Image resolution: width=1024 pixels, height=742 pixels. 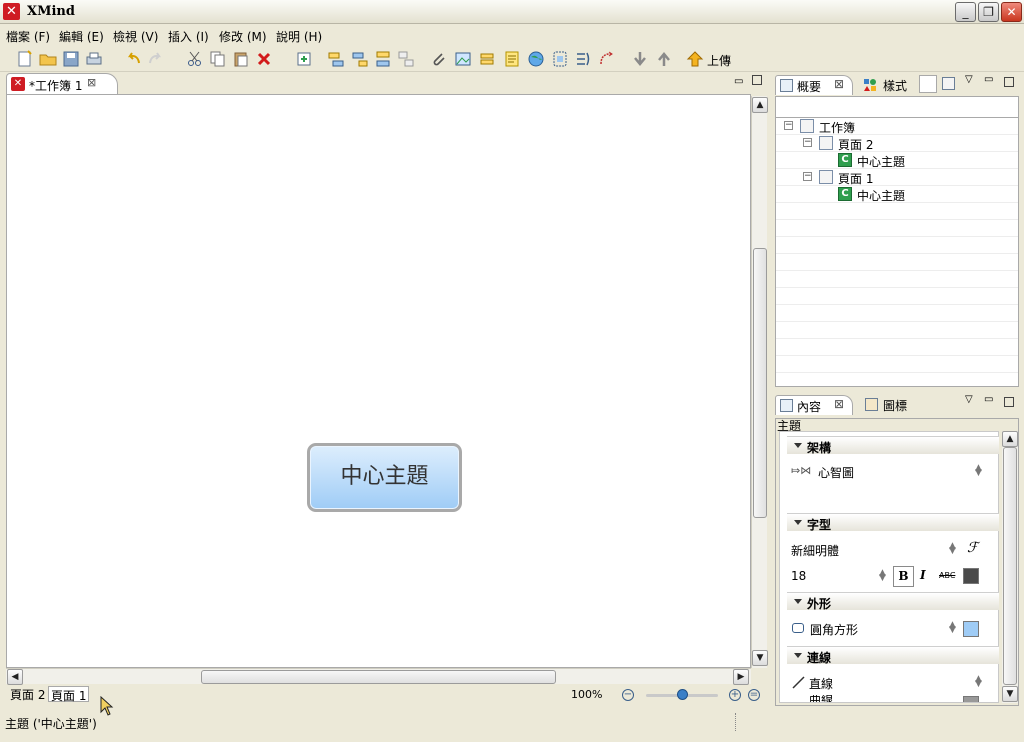 What do you see at coordinates (299, 36) in the screenshot?
I see `menu-help: 說明 (H)` at bounding box center [299, 36].